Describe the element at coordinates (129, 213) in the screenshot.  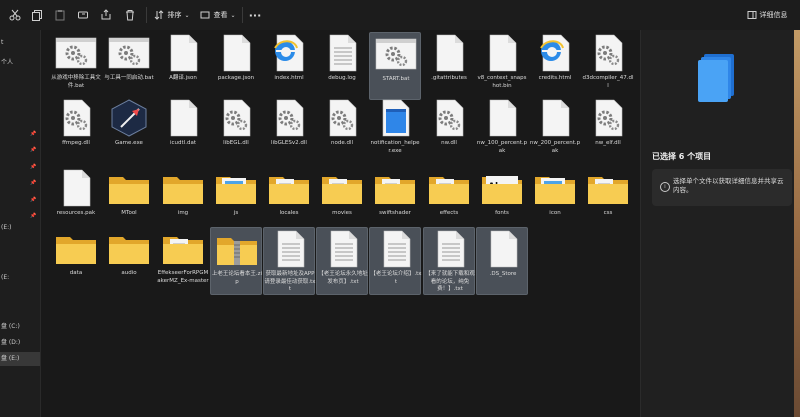
I see `file-name: MTool` at that location.